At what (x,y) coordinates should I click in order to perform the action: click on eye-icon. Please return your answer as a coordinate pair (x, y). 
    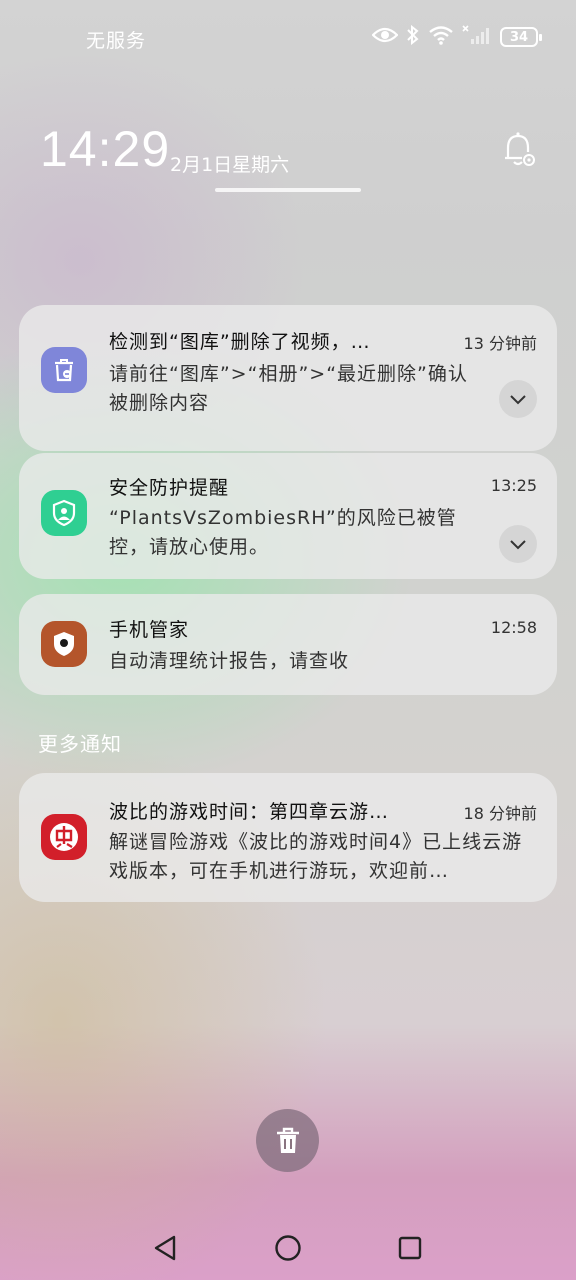
    Looking at the image, I should click on (385, 37).